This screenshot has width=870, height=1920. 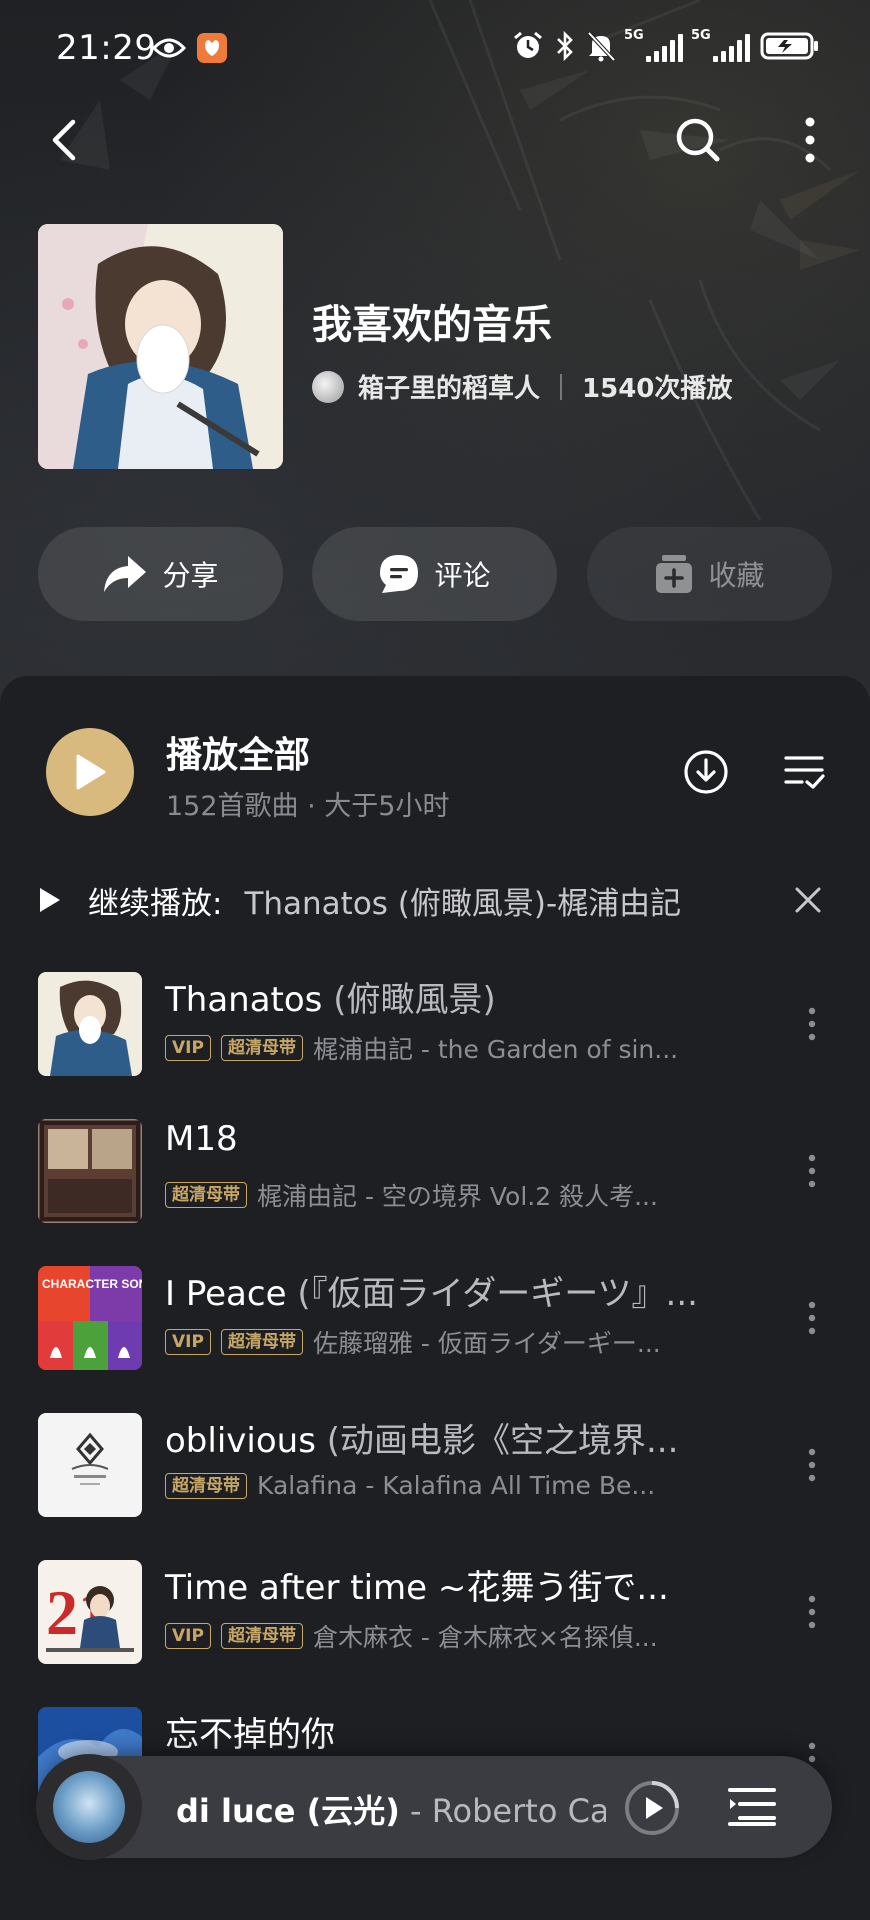 I want to click on share-button: 分享, so click(x=160, y=574).